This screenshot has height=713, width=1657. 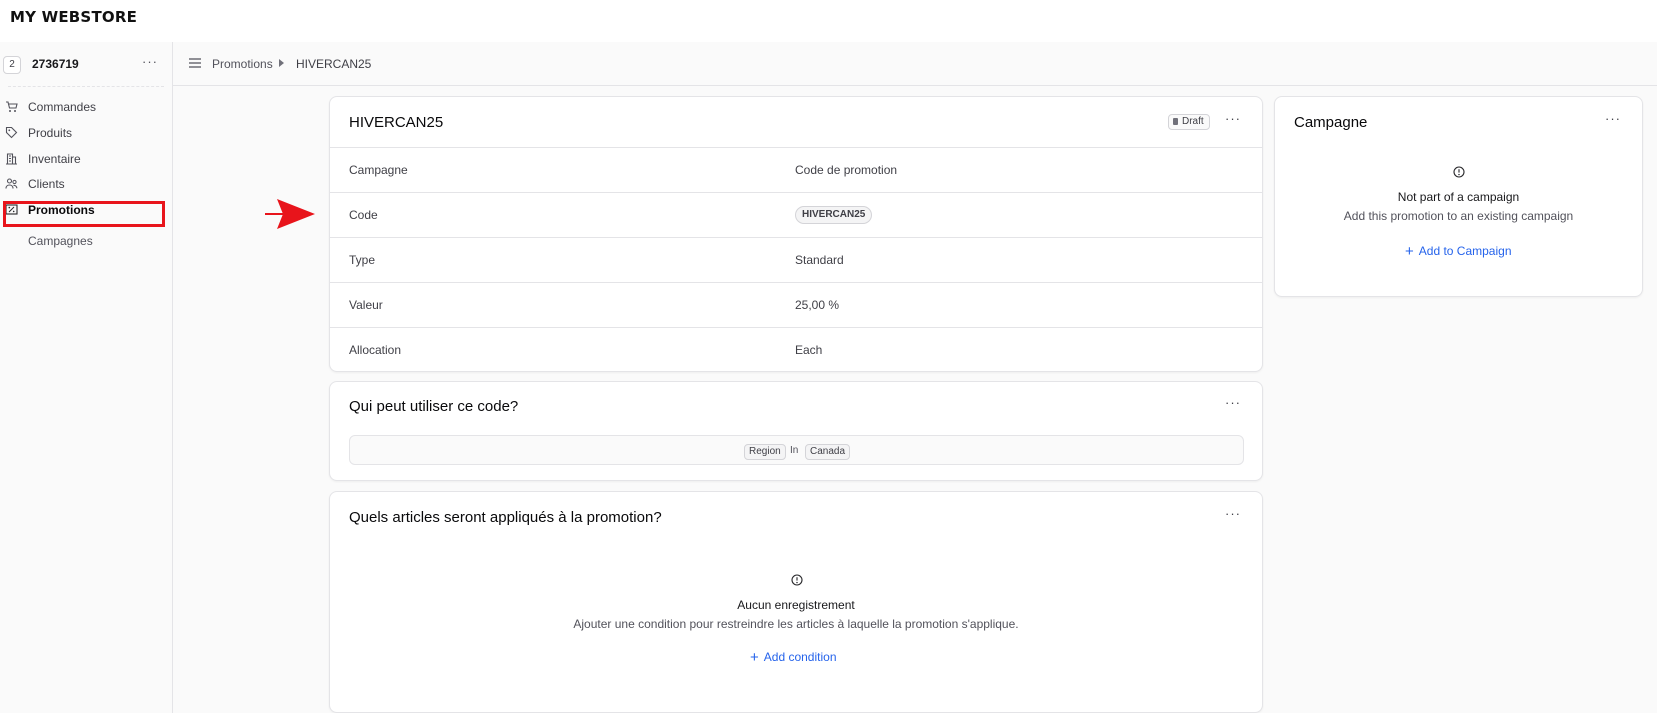 I want to click on detail-row-allocation: Allocation Each, so click(x=796, y=349).